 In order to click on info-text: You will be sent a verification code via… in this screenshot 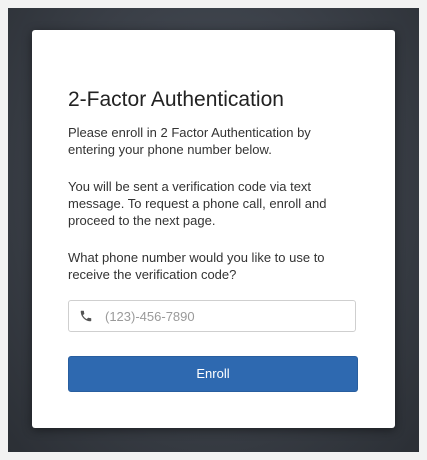, I will do `click(197, 203)`.